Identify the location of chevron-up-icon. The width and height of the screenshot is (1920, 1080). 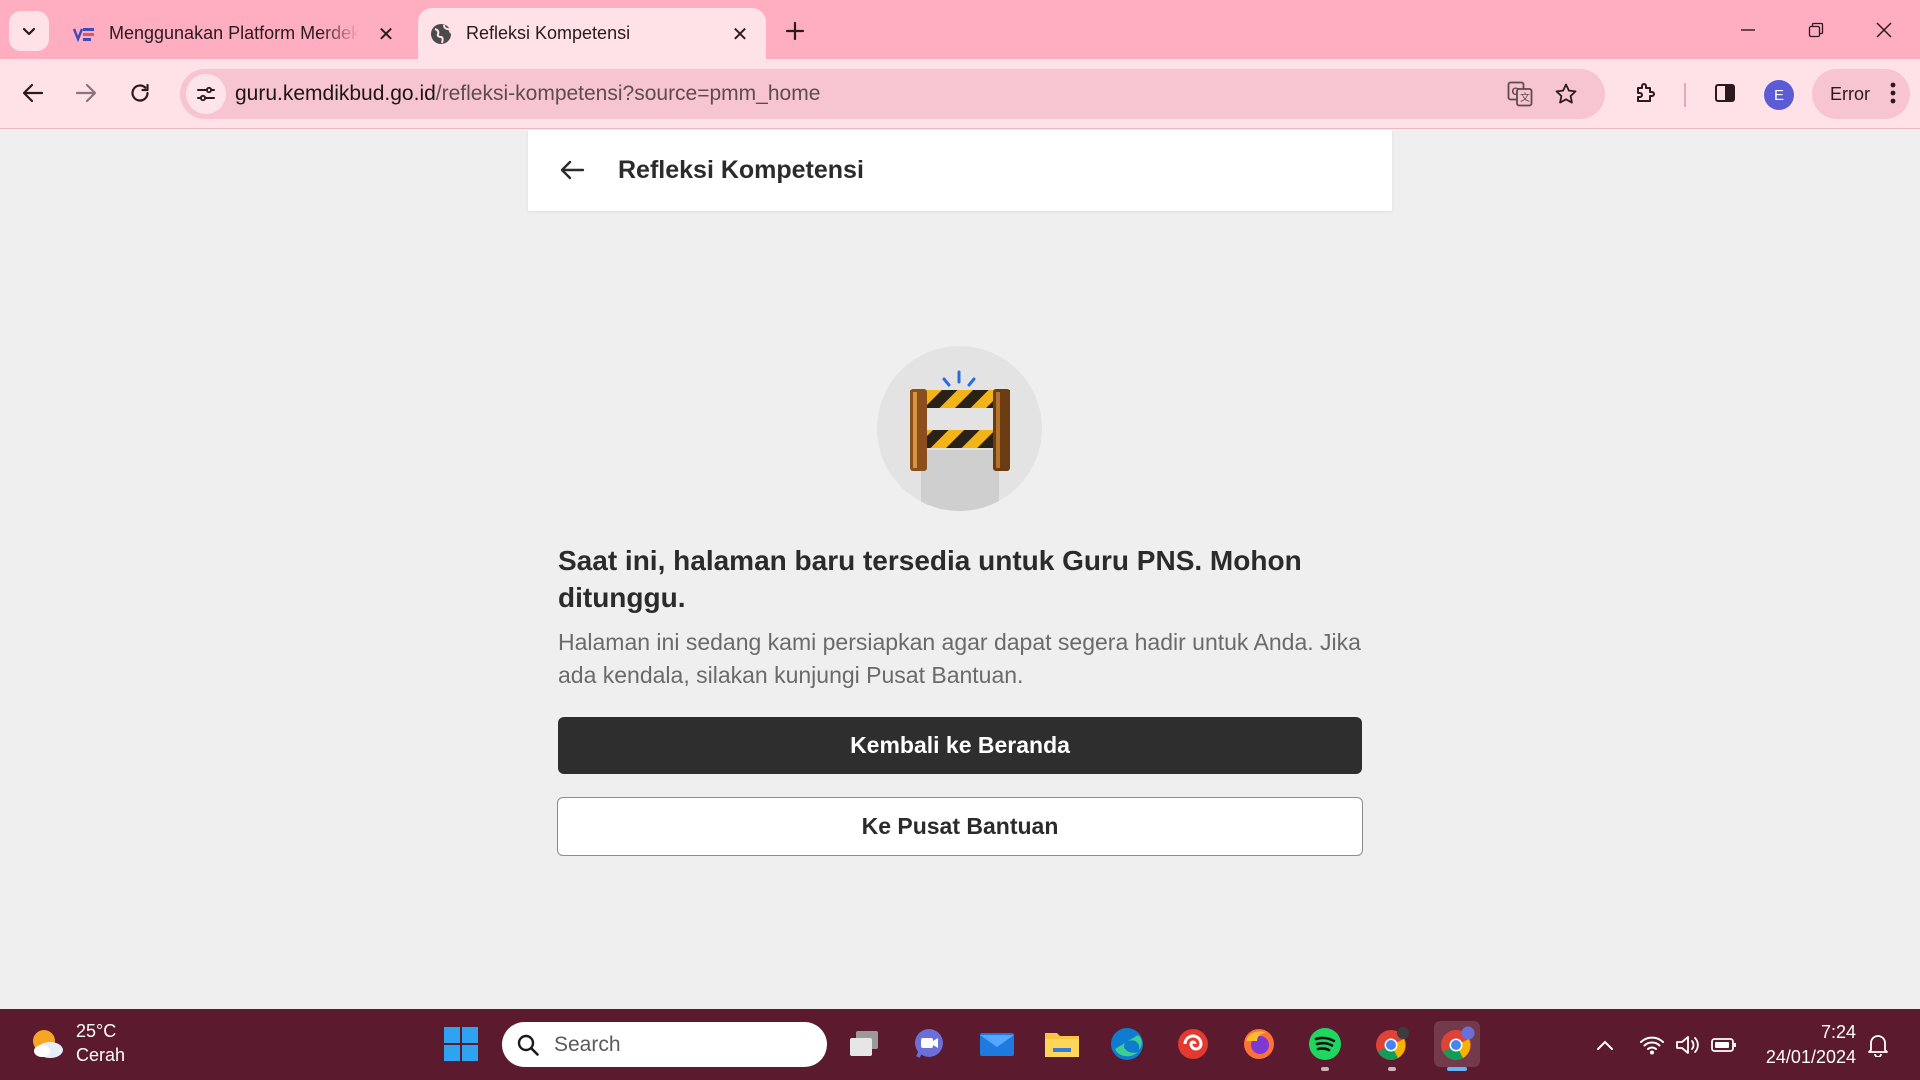
(1605, 1045).